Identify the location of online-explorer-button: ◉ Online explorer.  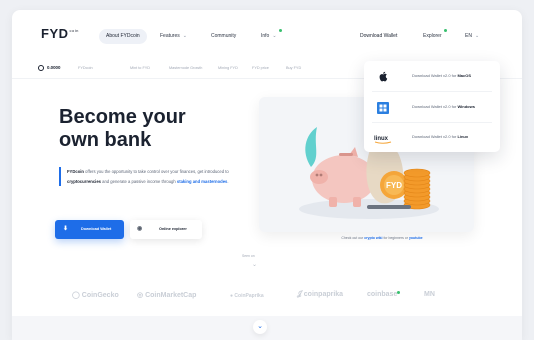
(166, 229).